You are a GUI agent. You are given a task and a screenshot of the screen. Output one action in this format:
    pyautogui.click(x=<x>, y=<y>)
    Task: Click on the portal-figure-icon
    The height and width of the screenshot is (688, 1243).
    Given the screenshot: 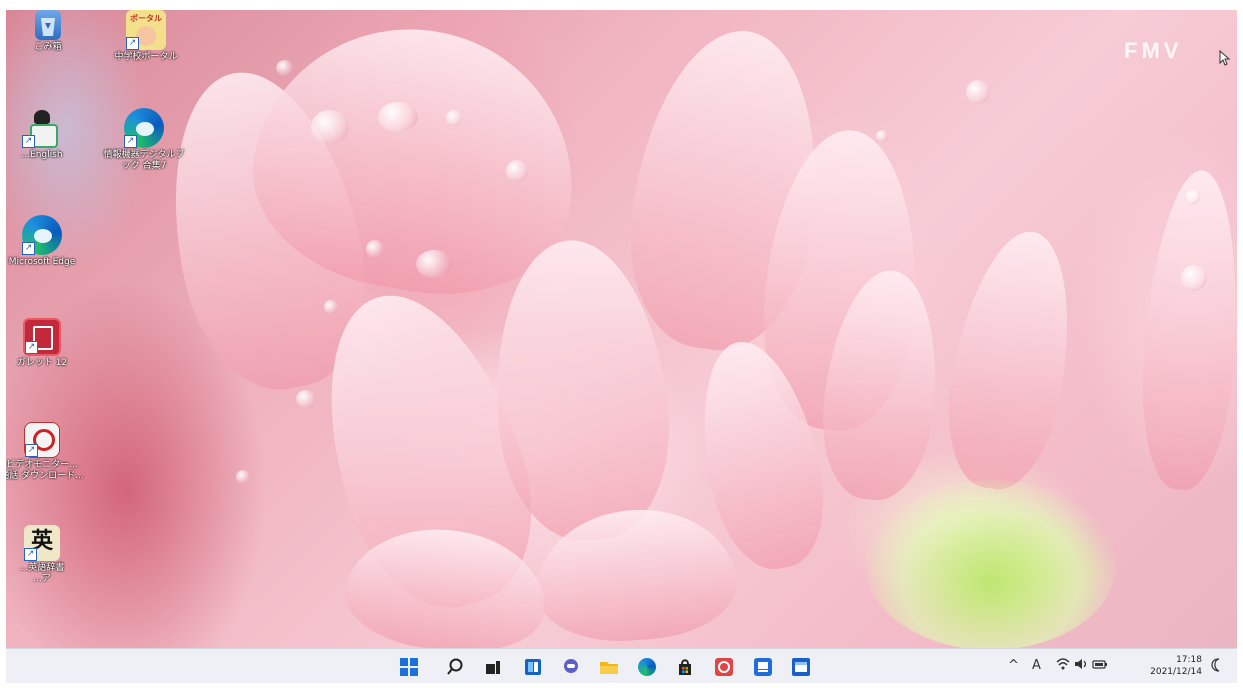 What is the action you would take?
    pyautogui.click(x=146, y=36)
    